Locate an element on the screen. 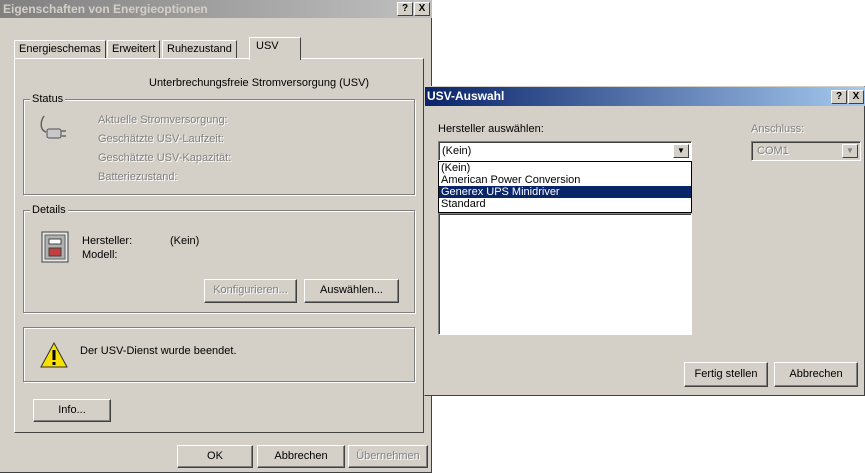  warning-icon is located at coordinates (54, 356).